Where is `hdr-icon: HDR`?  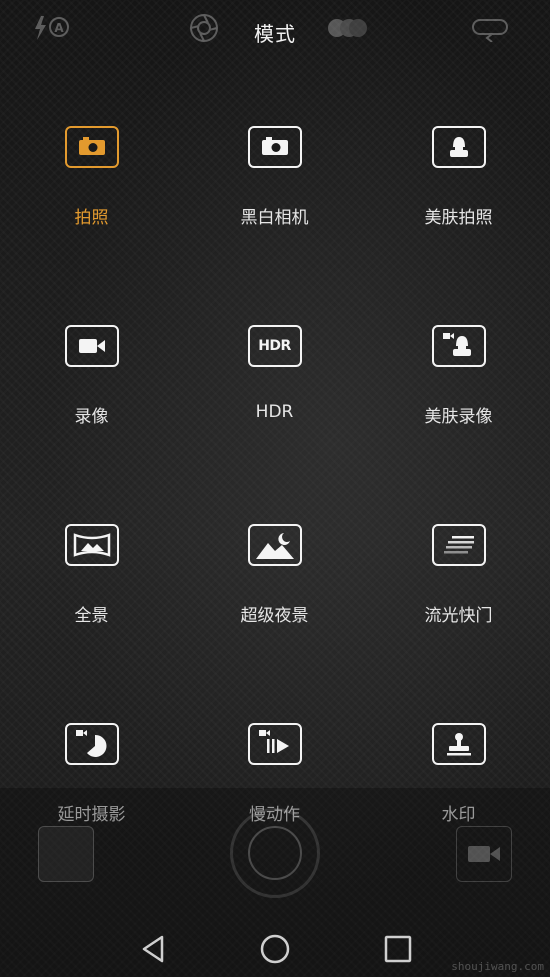
hdr-icon: HDR is located at coordinates (274, 346).